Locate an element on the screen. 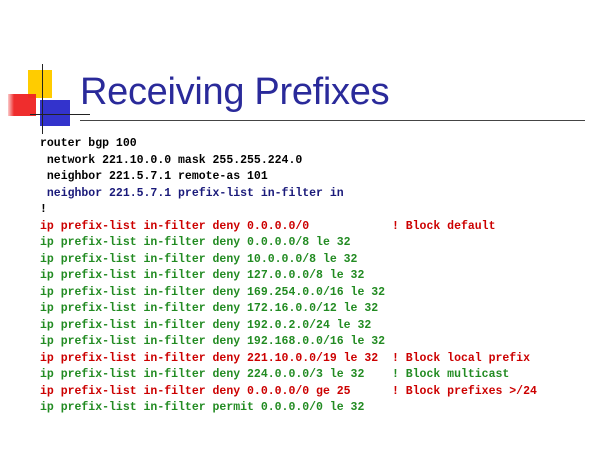  code-line: neighbor 221.5.7.1 remote-as 101 is located at coordinates (154, 176).